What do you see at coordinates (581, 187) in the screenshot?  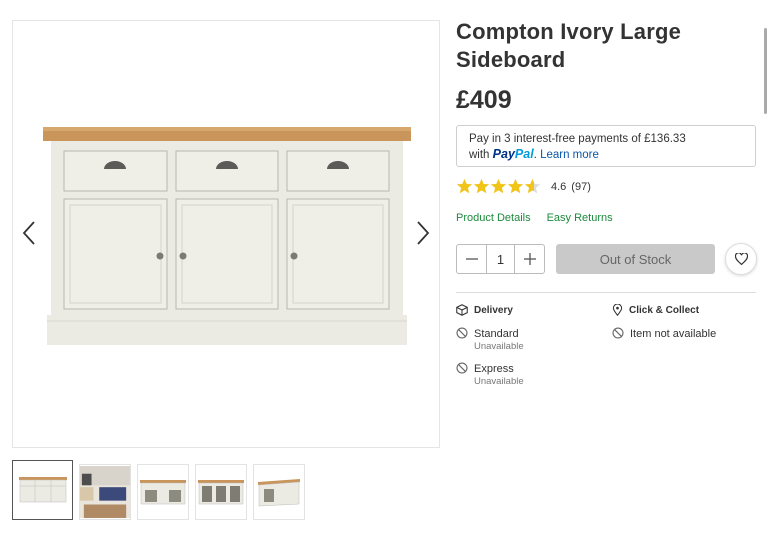 I see `review-count: (97)` at bounding box center [581, 187].